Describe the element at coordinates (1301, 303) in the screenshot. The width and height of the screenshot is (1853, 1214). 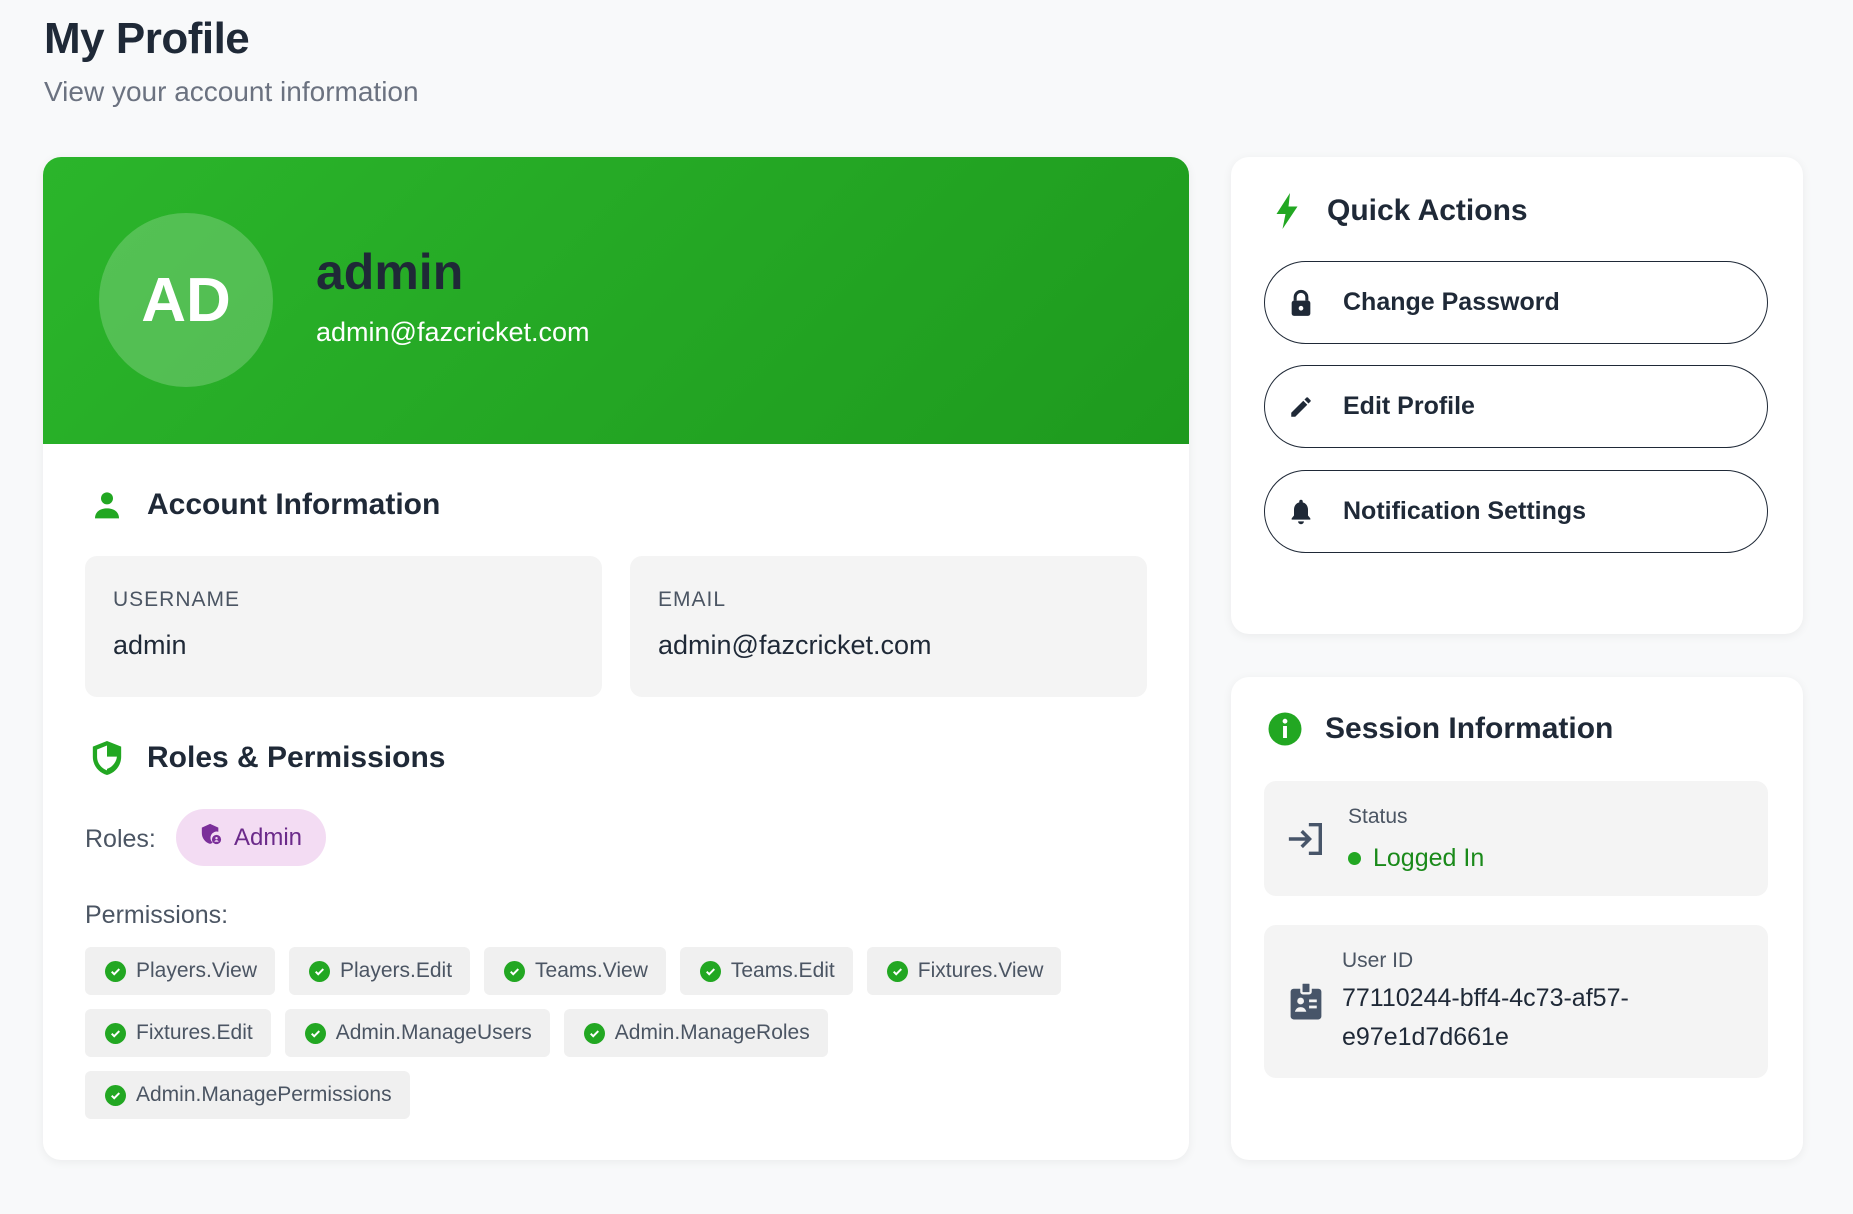
I see `lock-icon` at that location.